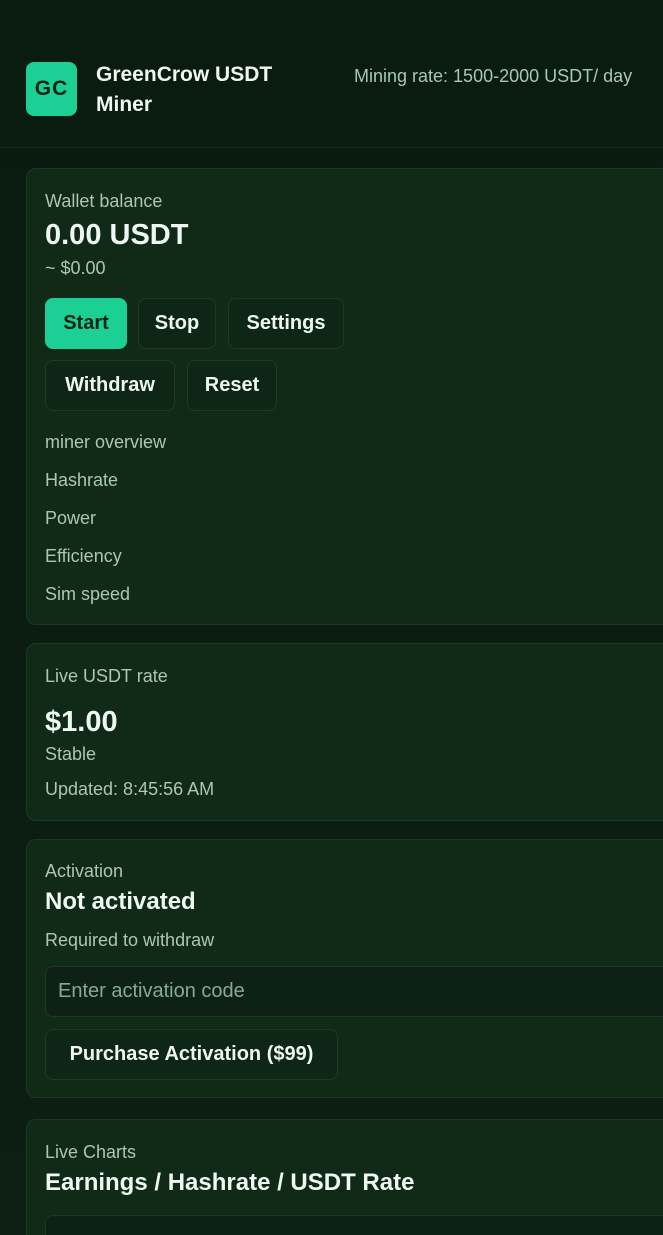 The height and width of the screenshot is (1235, 663). What do you see at coordinates (354, 1225) in the screenshot?
I see `chart-area` at bounding box center [354, 1225].